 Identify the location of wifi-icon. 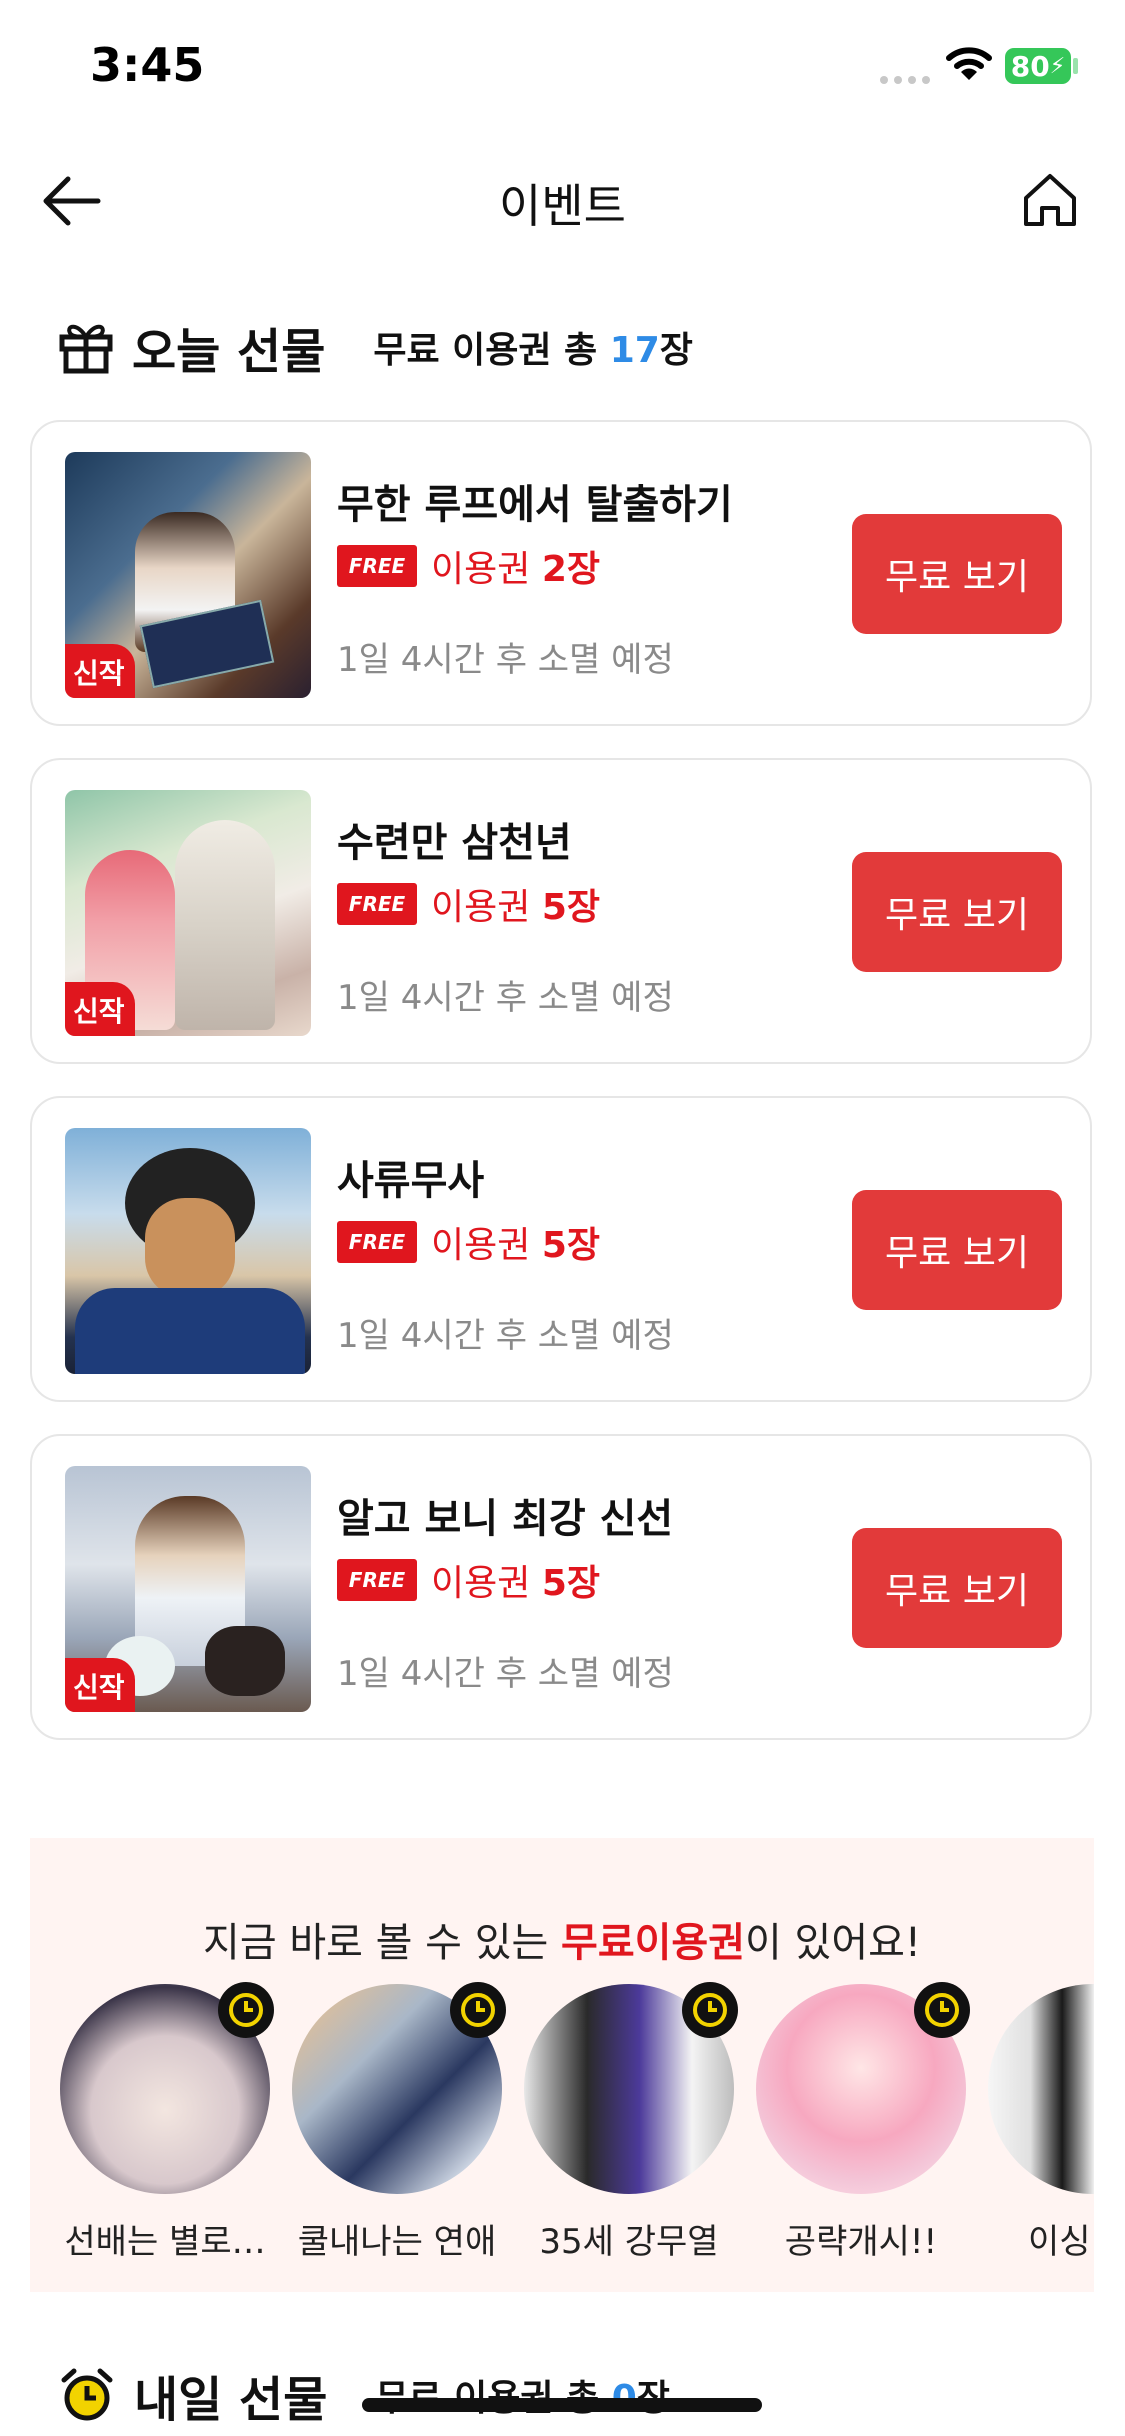
(969, 66).